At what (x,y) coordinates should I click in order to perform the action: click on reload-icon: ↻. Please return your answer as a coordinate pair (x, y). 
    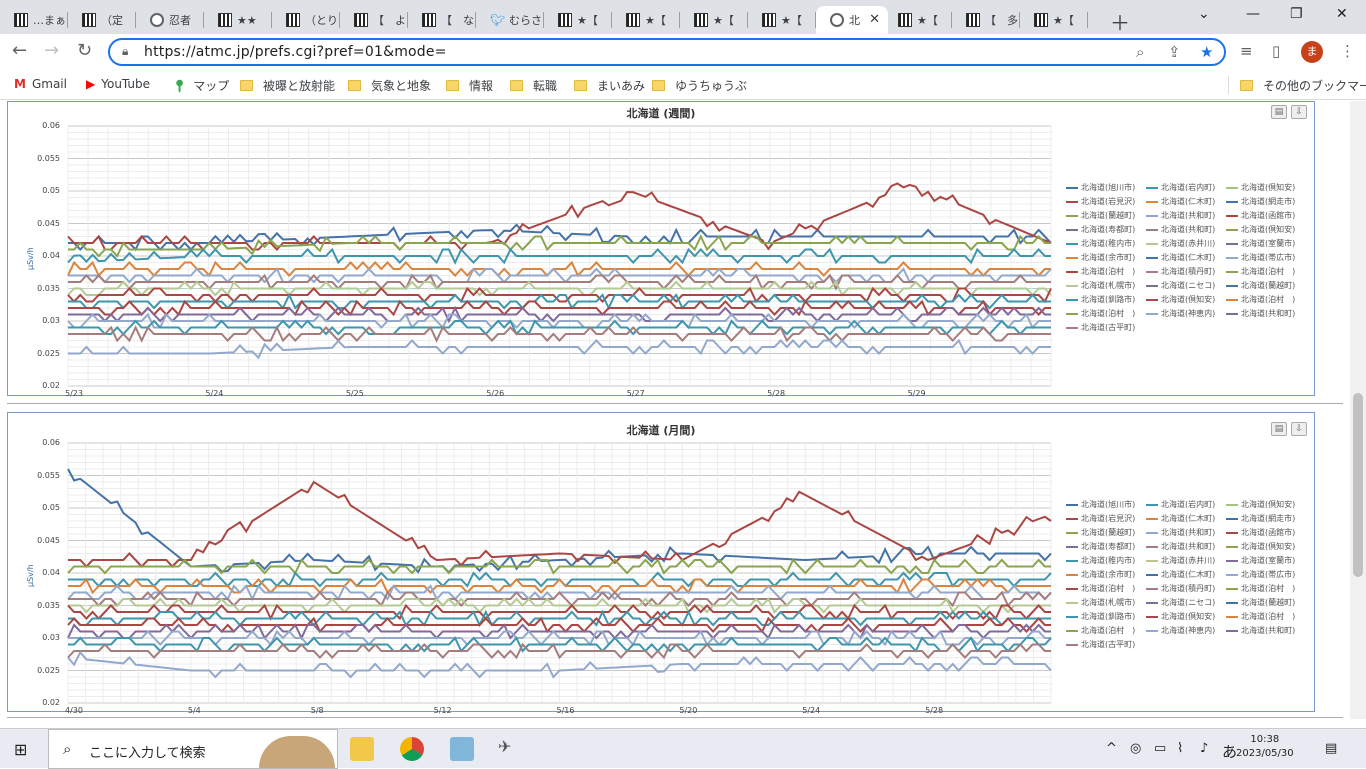
    Looking at the image, I should click on (84, 50).